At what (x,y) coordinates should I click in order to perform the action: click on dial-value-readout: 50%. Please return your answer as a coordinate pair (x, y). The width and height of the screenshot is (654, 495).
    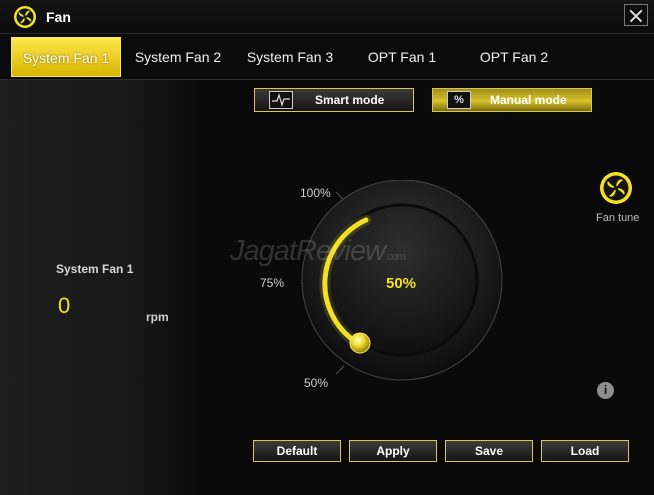
    Looking at the image, I should click on (401, 283).